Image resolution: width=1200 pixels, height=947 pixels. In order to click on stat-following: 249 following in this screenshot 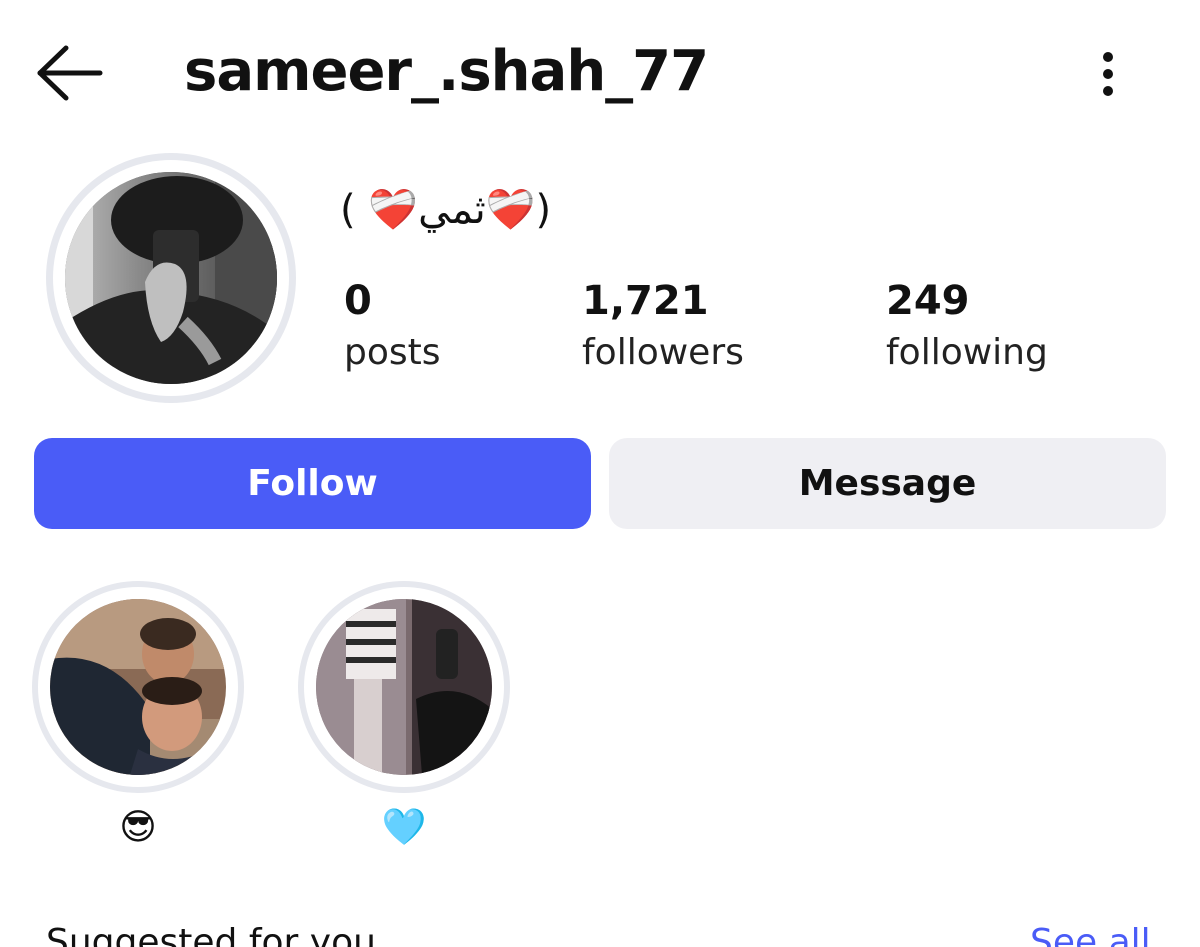, I will do `click(967, 328)`.